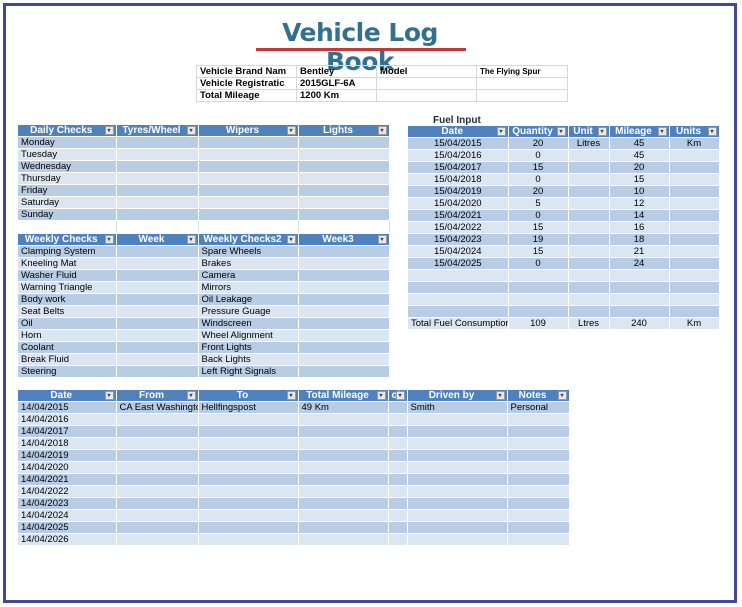  Describe the element at coordinates (538, 227) in the screenshot. I see `fuel-cell-quantity: 15` at that location.